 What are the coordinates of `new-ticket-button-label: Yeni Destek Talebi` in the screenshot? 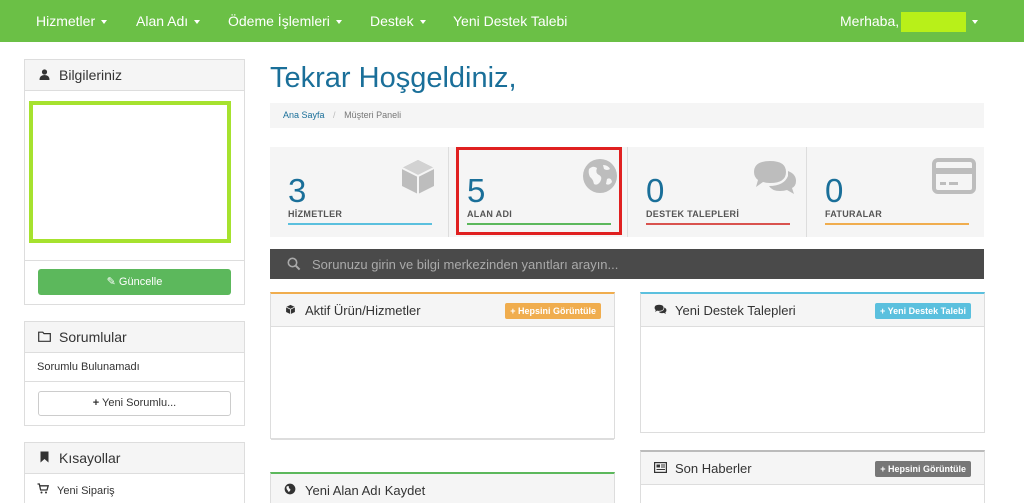 It's located at (926, 311).